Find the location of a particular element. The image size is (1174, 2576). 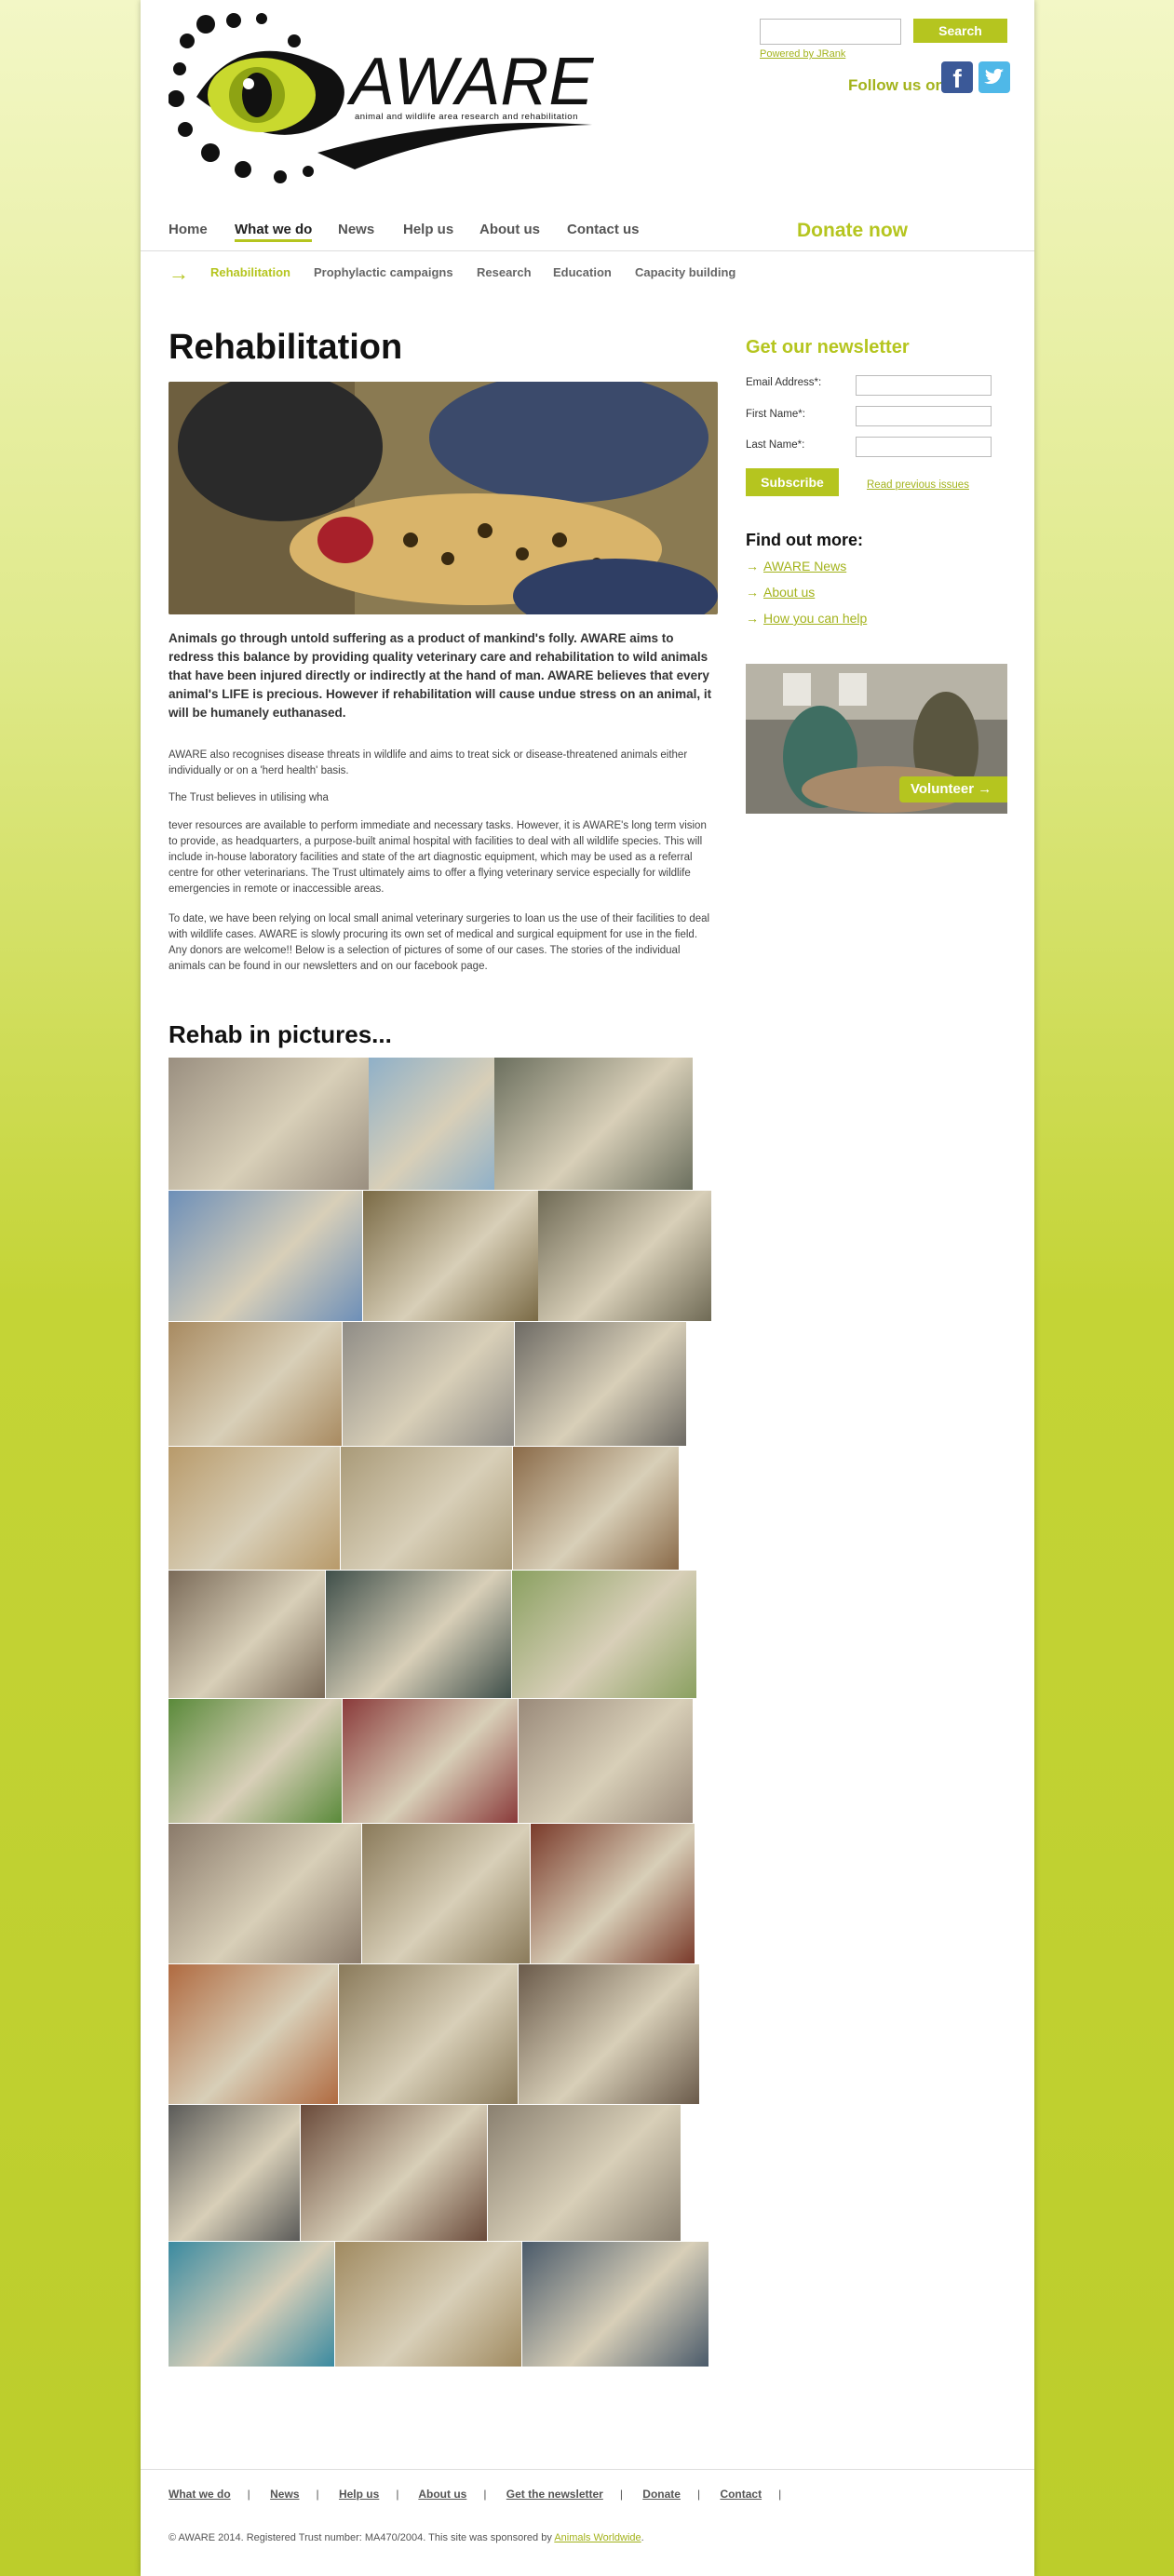

footer-link-about-us: About us is located at coordinates (442, 2494).